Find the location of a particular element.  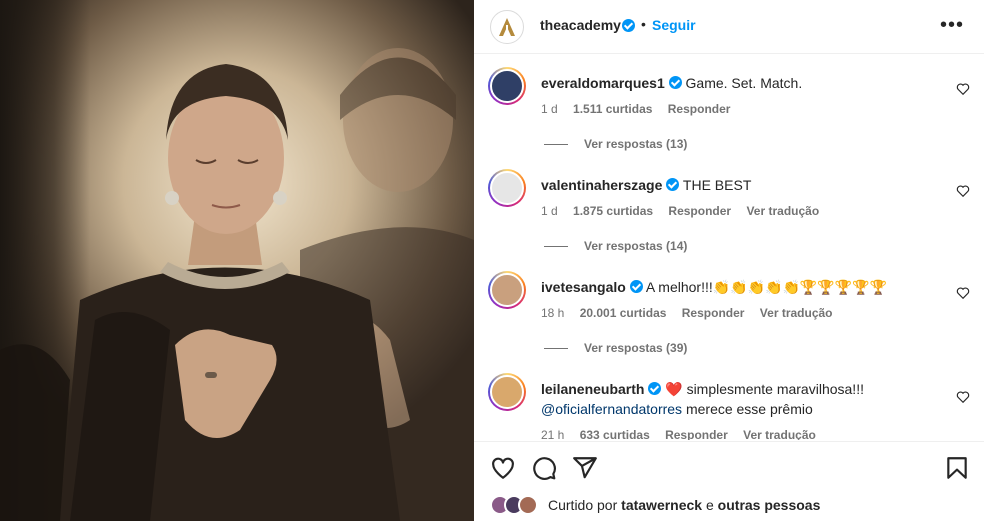

comment-text: everaldomarques1 Game. Set. Match. is located at coordinates (741, 83).